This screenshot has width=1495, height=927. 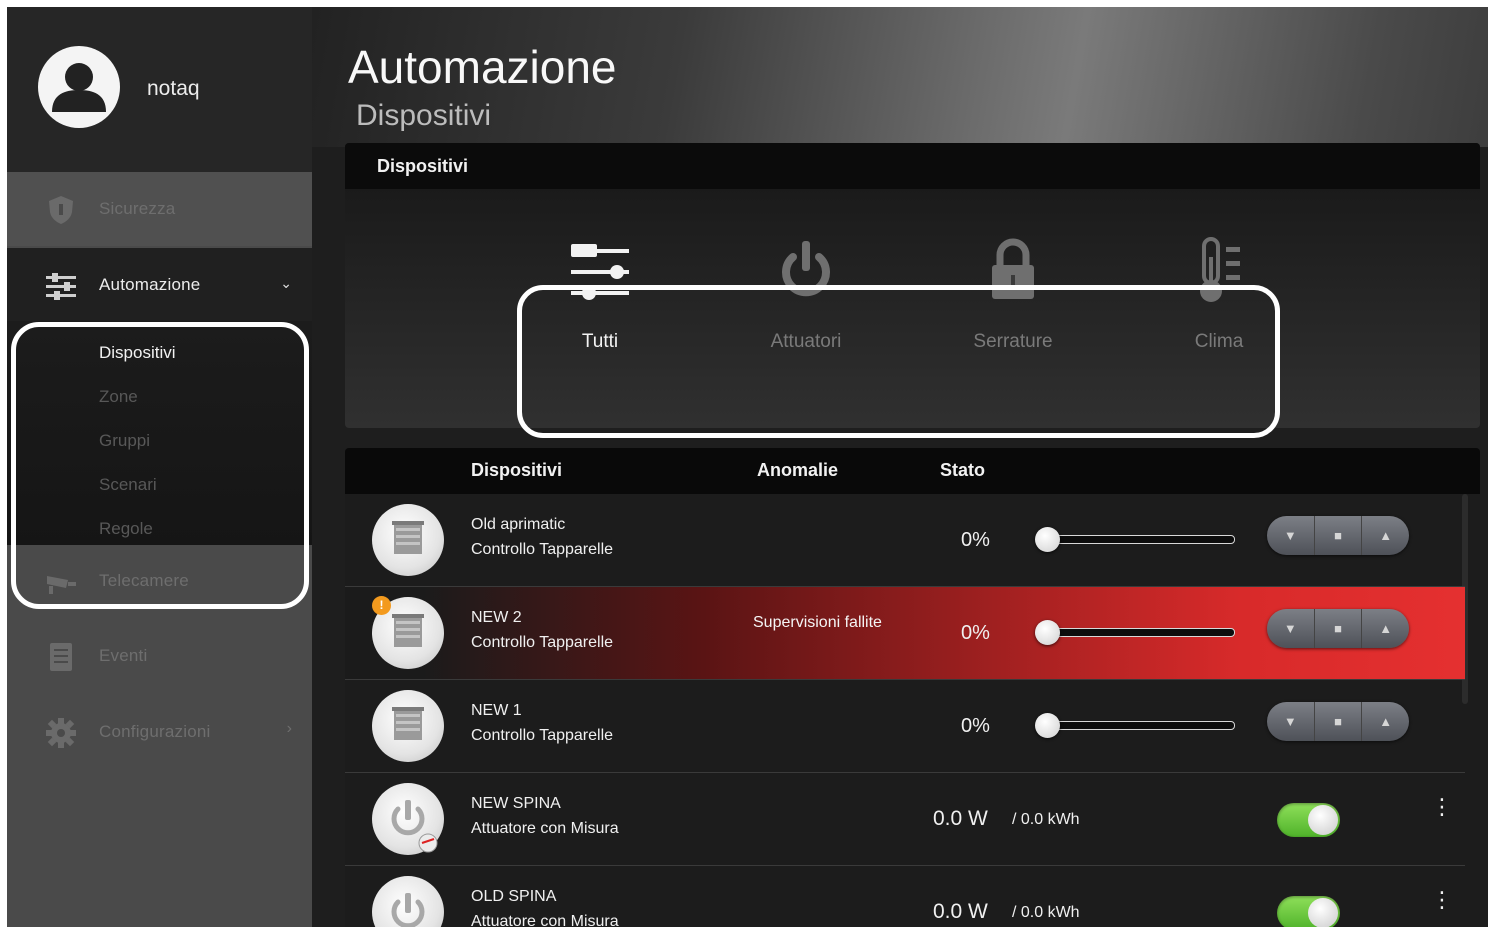 I want to click on tab-serrature: Serrature, so click(x=1013, y=295).